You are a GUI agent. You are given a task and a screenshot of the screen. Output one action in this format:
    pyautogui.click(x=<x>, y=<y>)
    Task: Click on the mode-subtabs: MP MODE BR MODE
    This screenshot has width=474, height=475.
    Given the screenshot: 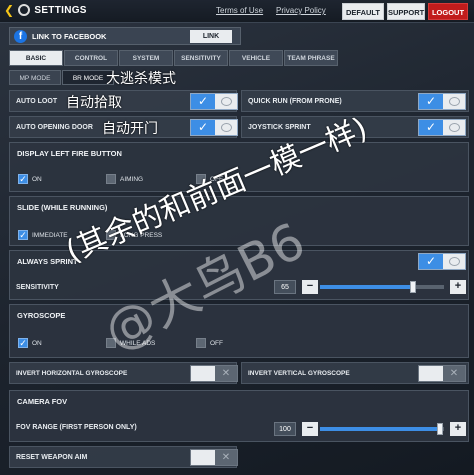 What is the action you would take?
    pyautogui.click(x=62, y=77)
    